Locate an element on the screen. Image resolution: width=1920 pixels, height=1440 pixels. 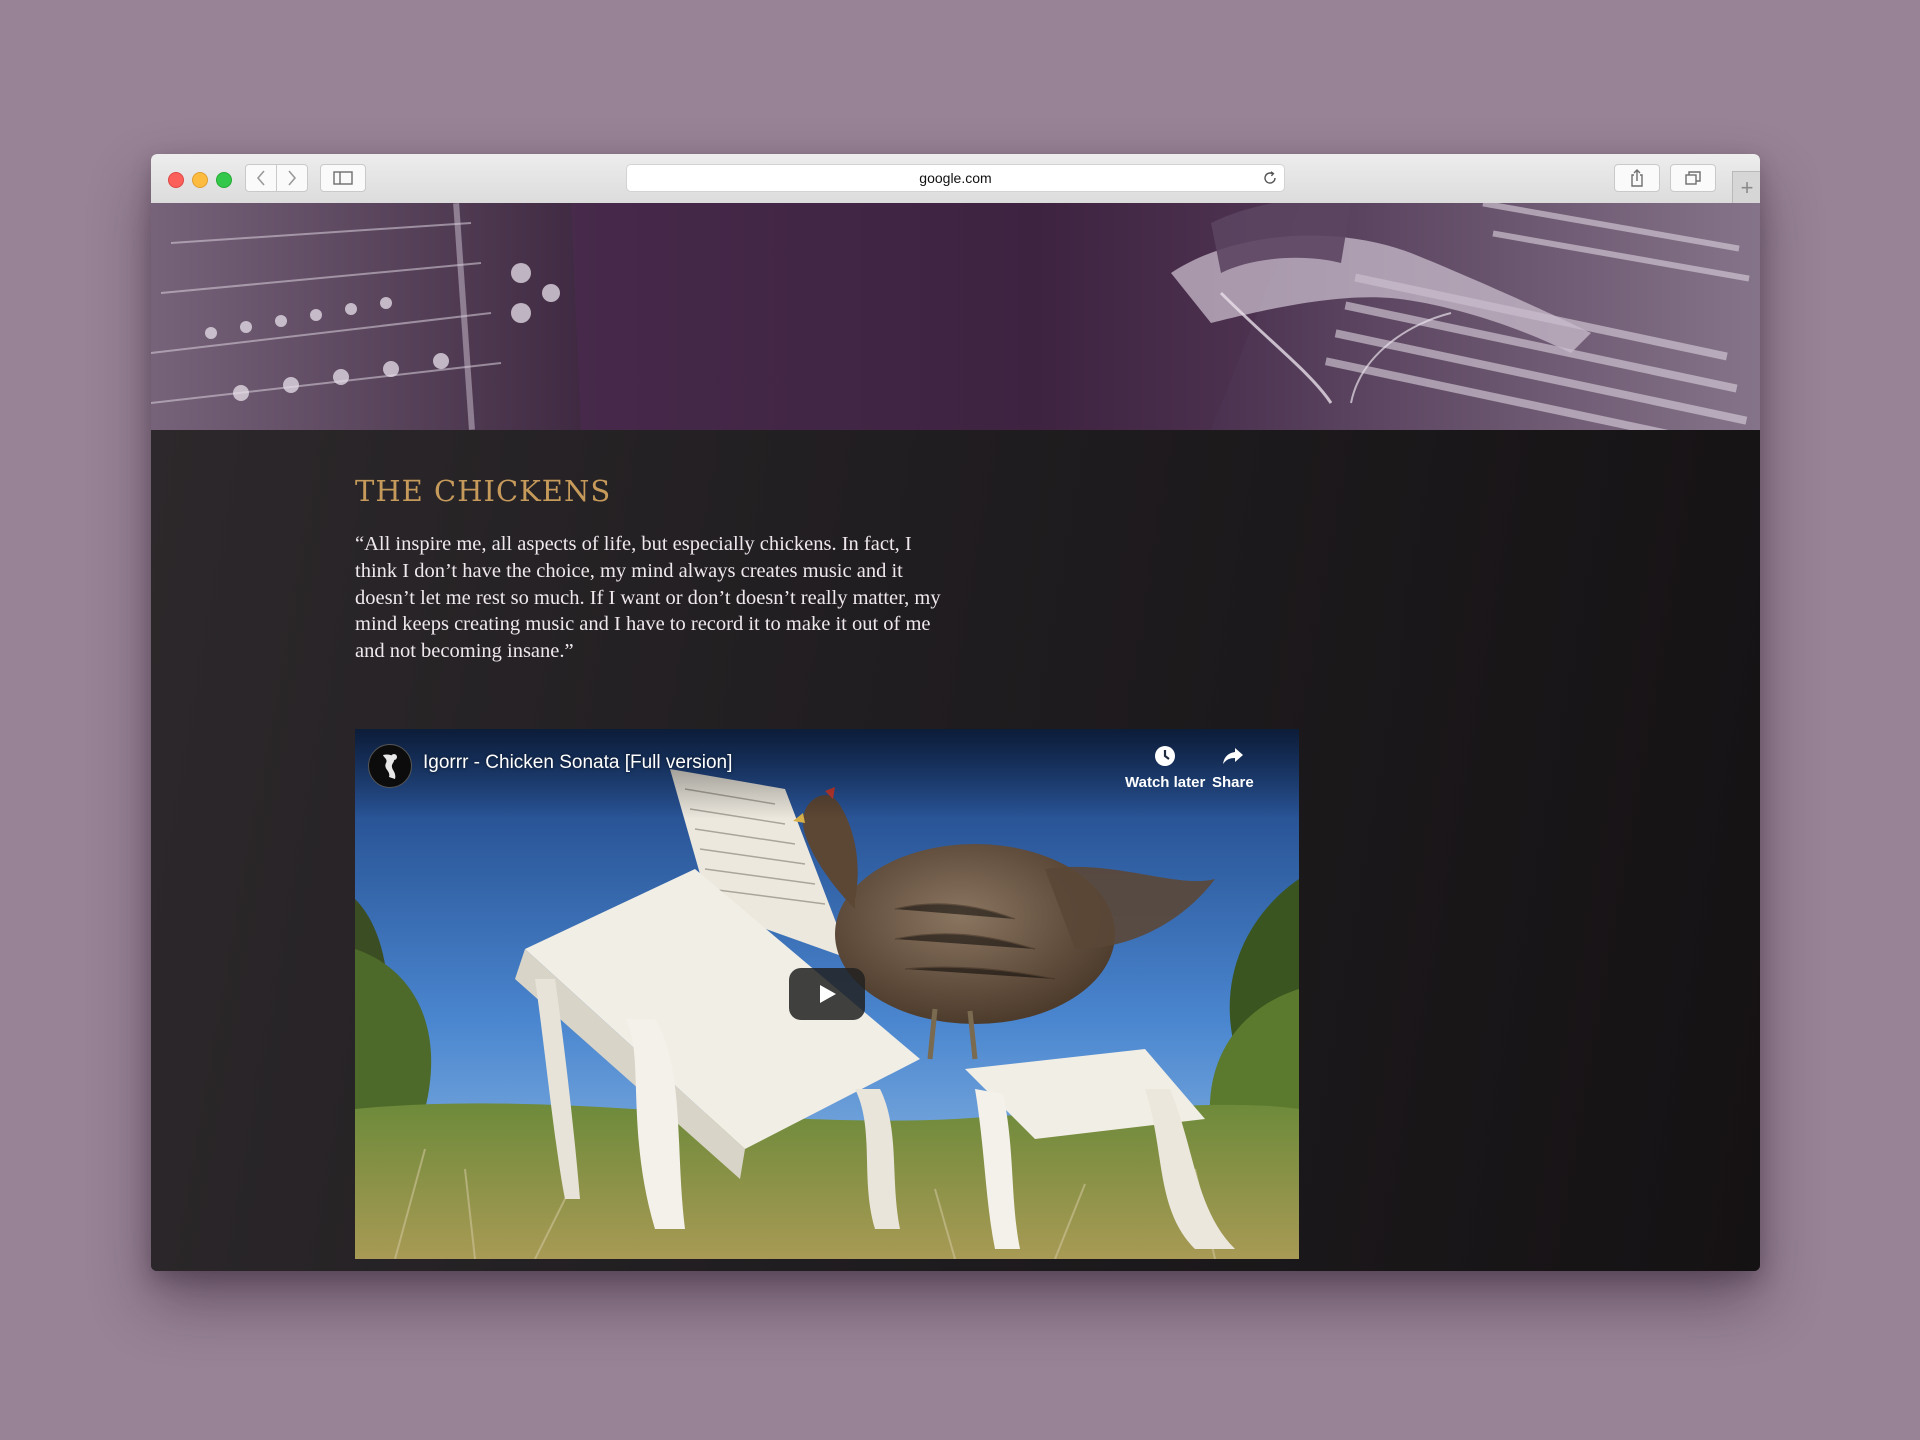
chevron-left-icon is located at coordinates (260, 178).